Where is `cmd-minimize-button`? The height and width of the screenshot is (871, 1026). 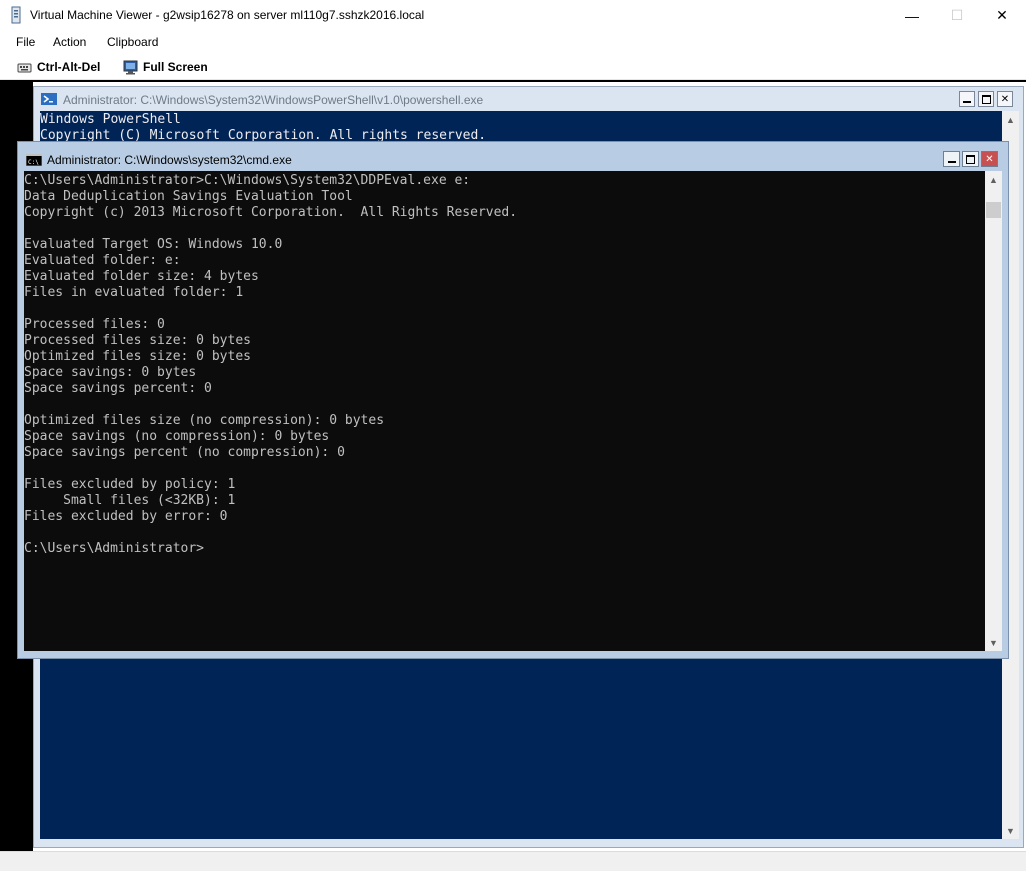 cmd-minimize-button is located at coordinates (951, 159).